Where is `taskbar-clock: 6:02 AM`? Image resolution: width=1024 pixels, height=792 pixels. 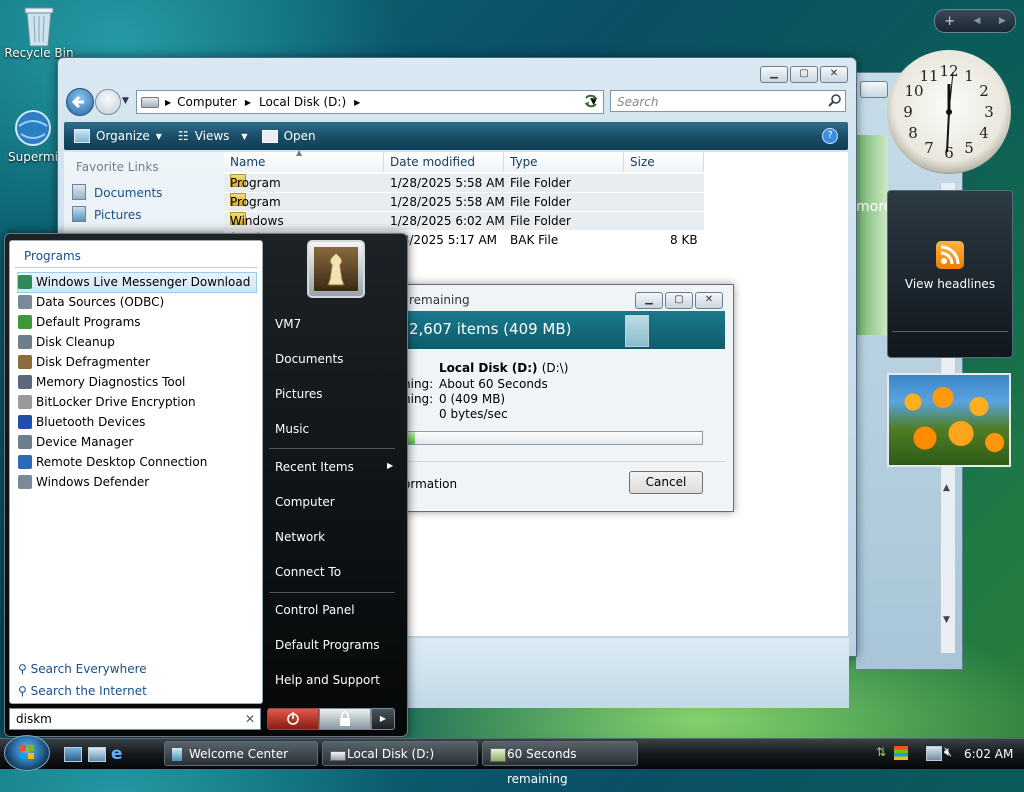 taskbar-clock: 6:02 AM is located at coordinates (988, 754).